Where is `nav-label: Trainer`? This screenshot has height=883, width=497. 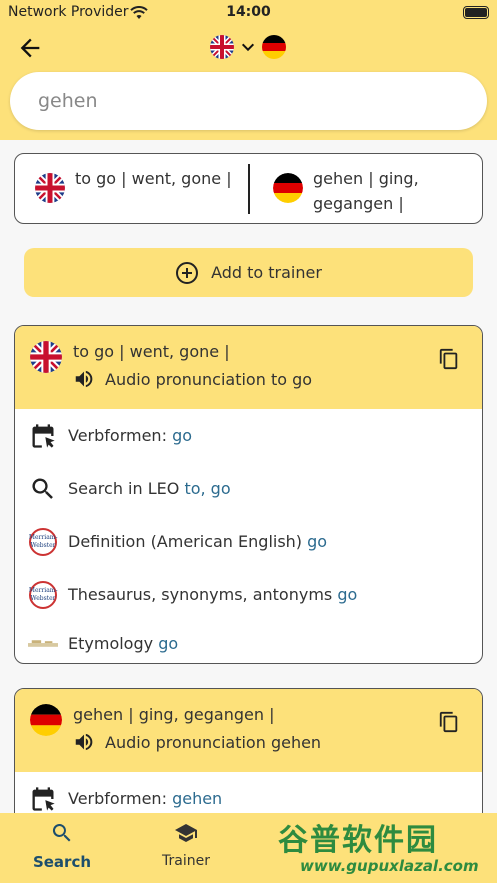
nav-label: Trainer is located at coordinates (186, 861).